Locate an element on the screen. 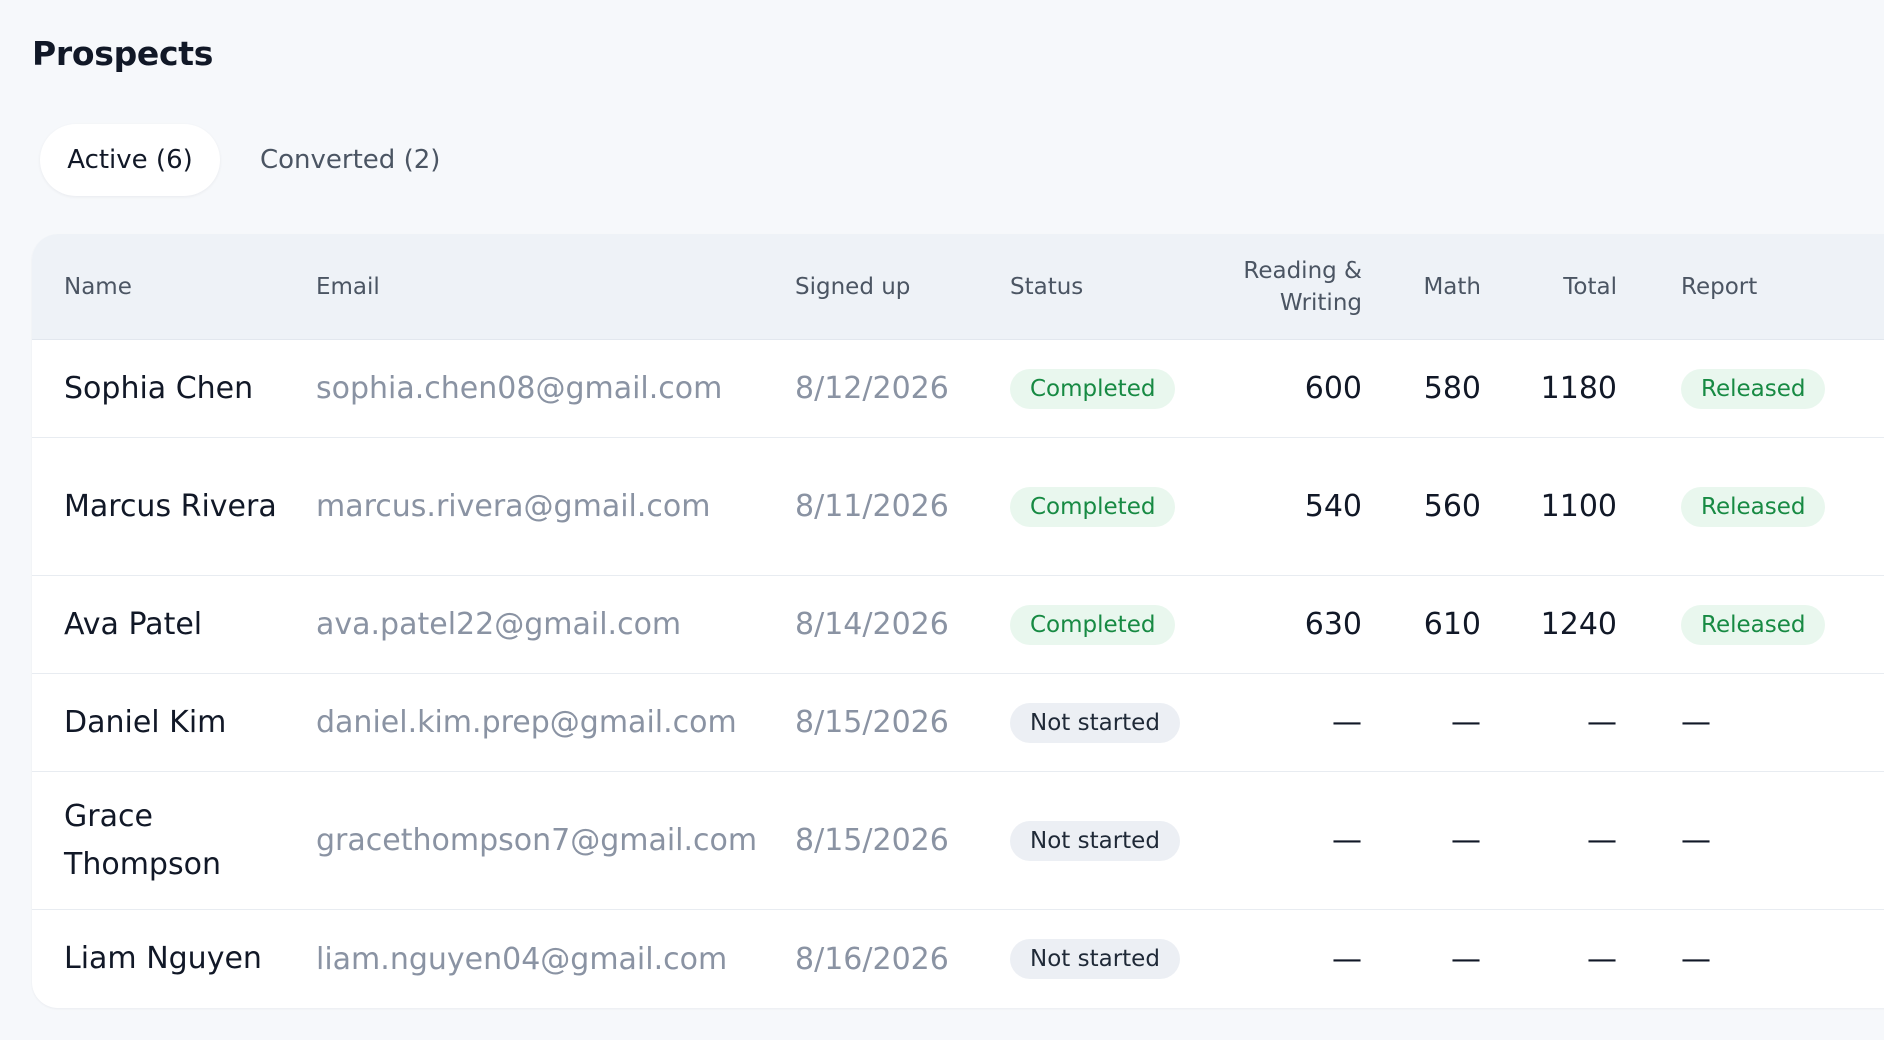 This screenshot has height=1040, width=1884. column-header-report: Report is located at coordinates (1719, 287).